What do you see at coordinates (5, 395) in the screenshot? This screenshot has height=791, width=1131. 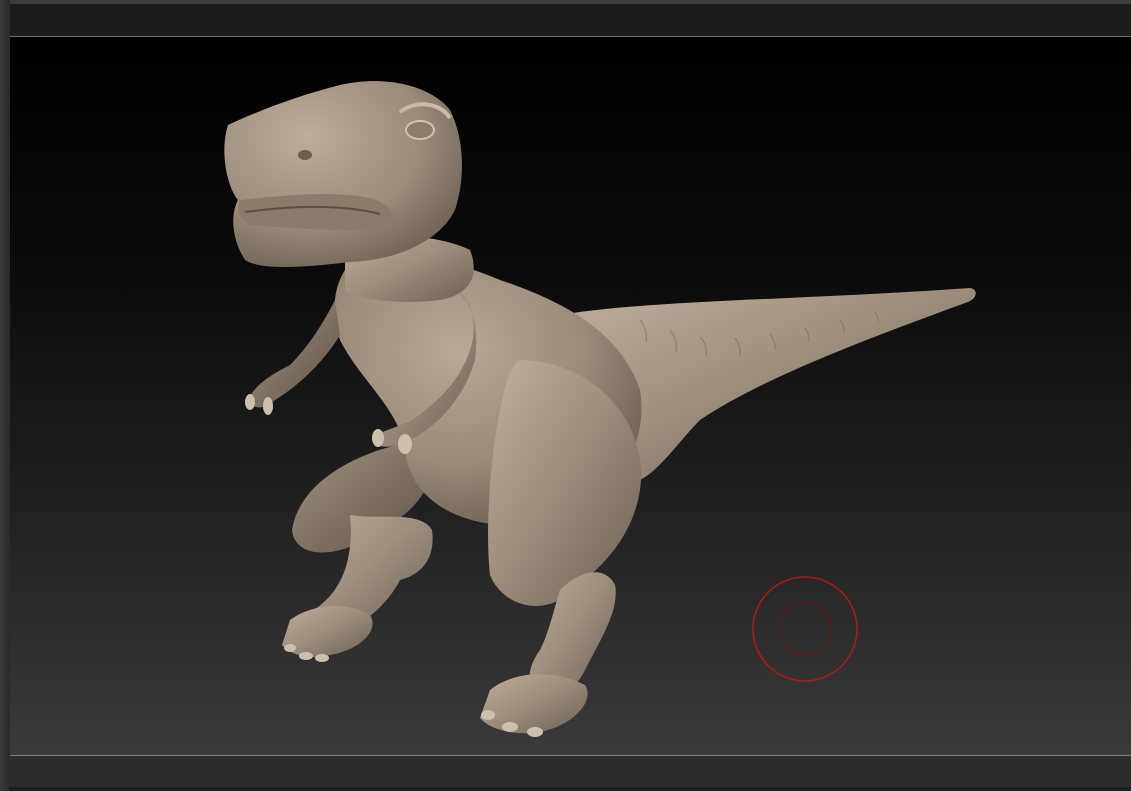 I see `left-shelf-edge` at bounding box center [5, 395].